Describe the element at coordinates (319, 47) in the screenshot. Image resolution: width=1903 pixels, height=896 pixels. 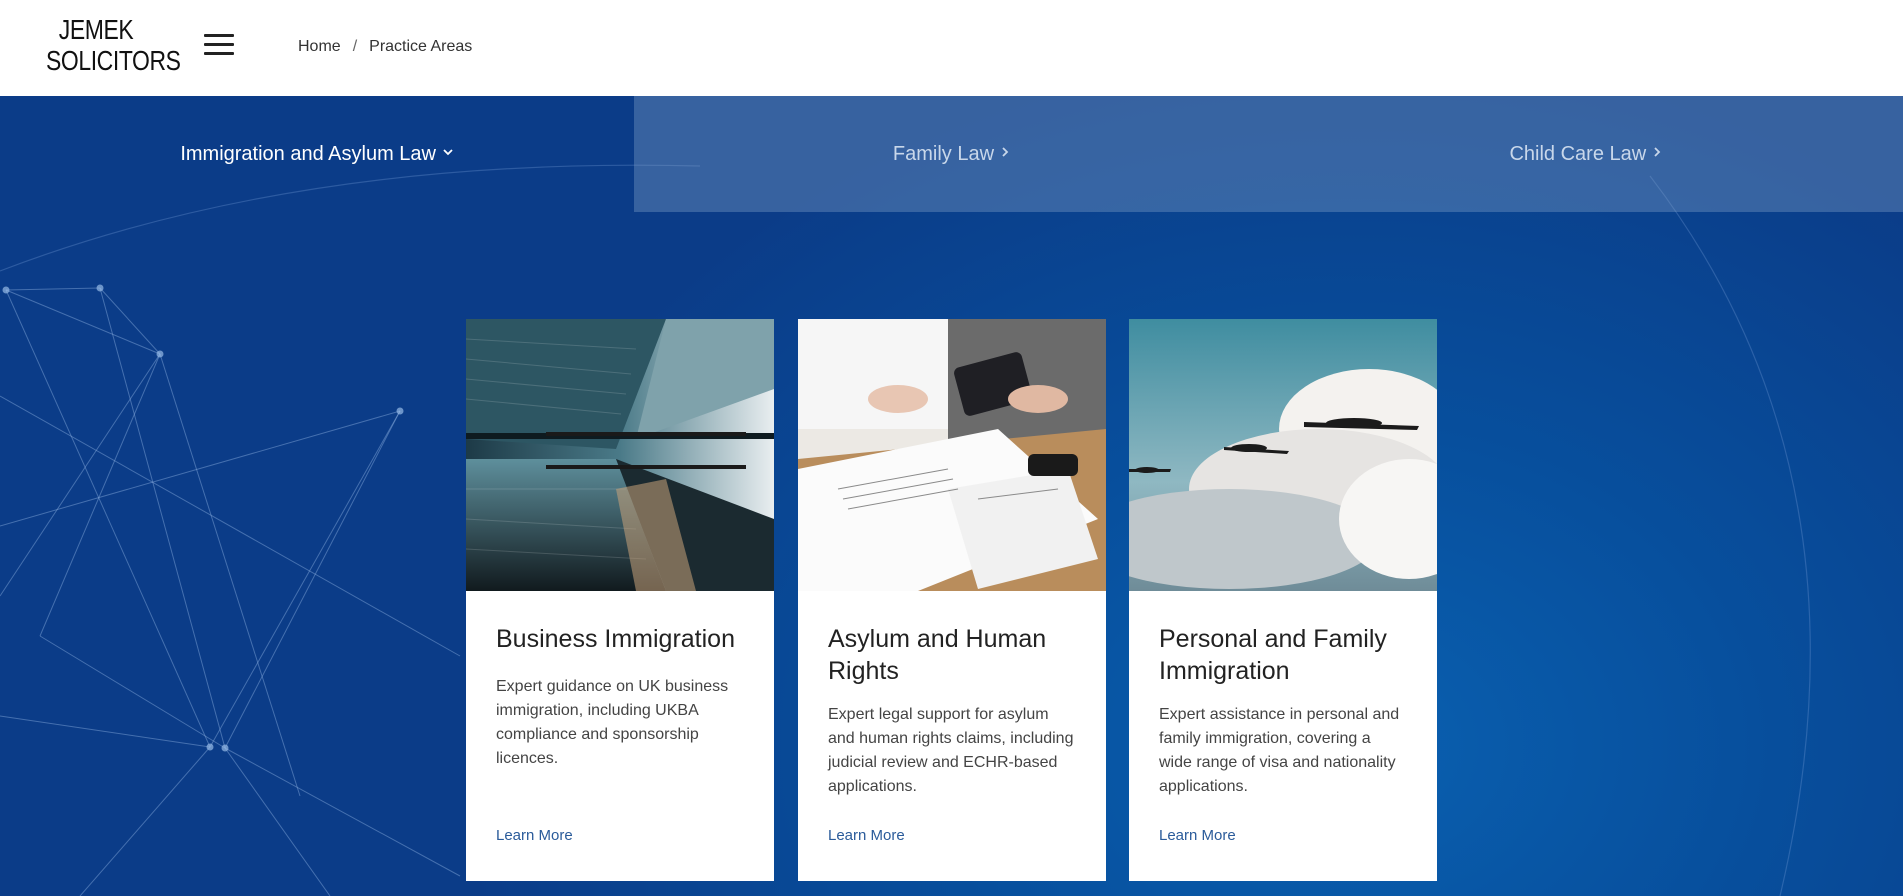
I see `breadcrumb-home-link: Home` at that location.